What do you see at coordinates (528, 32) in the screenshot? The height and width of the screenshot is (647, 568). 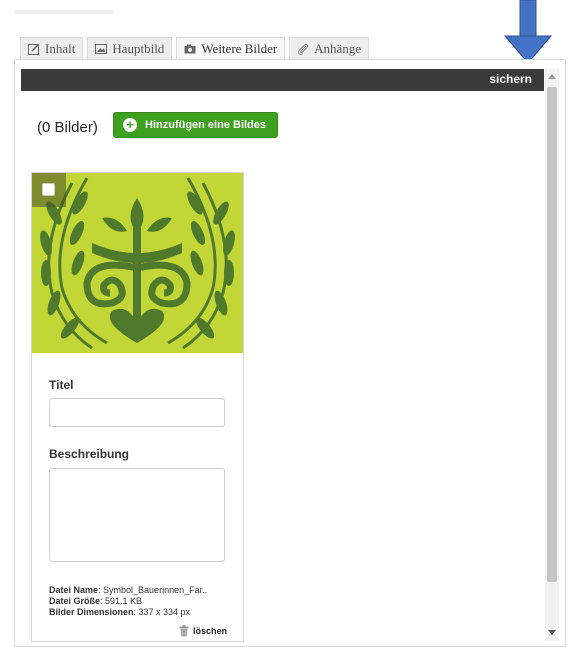 I see `annotation-arrow-icon` at bounding box center [528, 32].